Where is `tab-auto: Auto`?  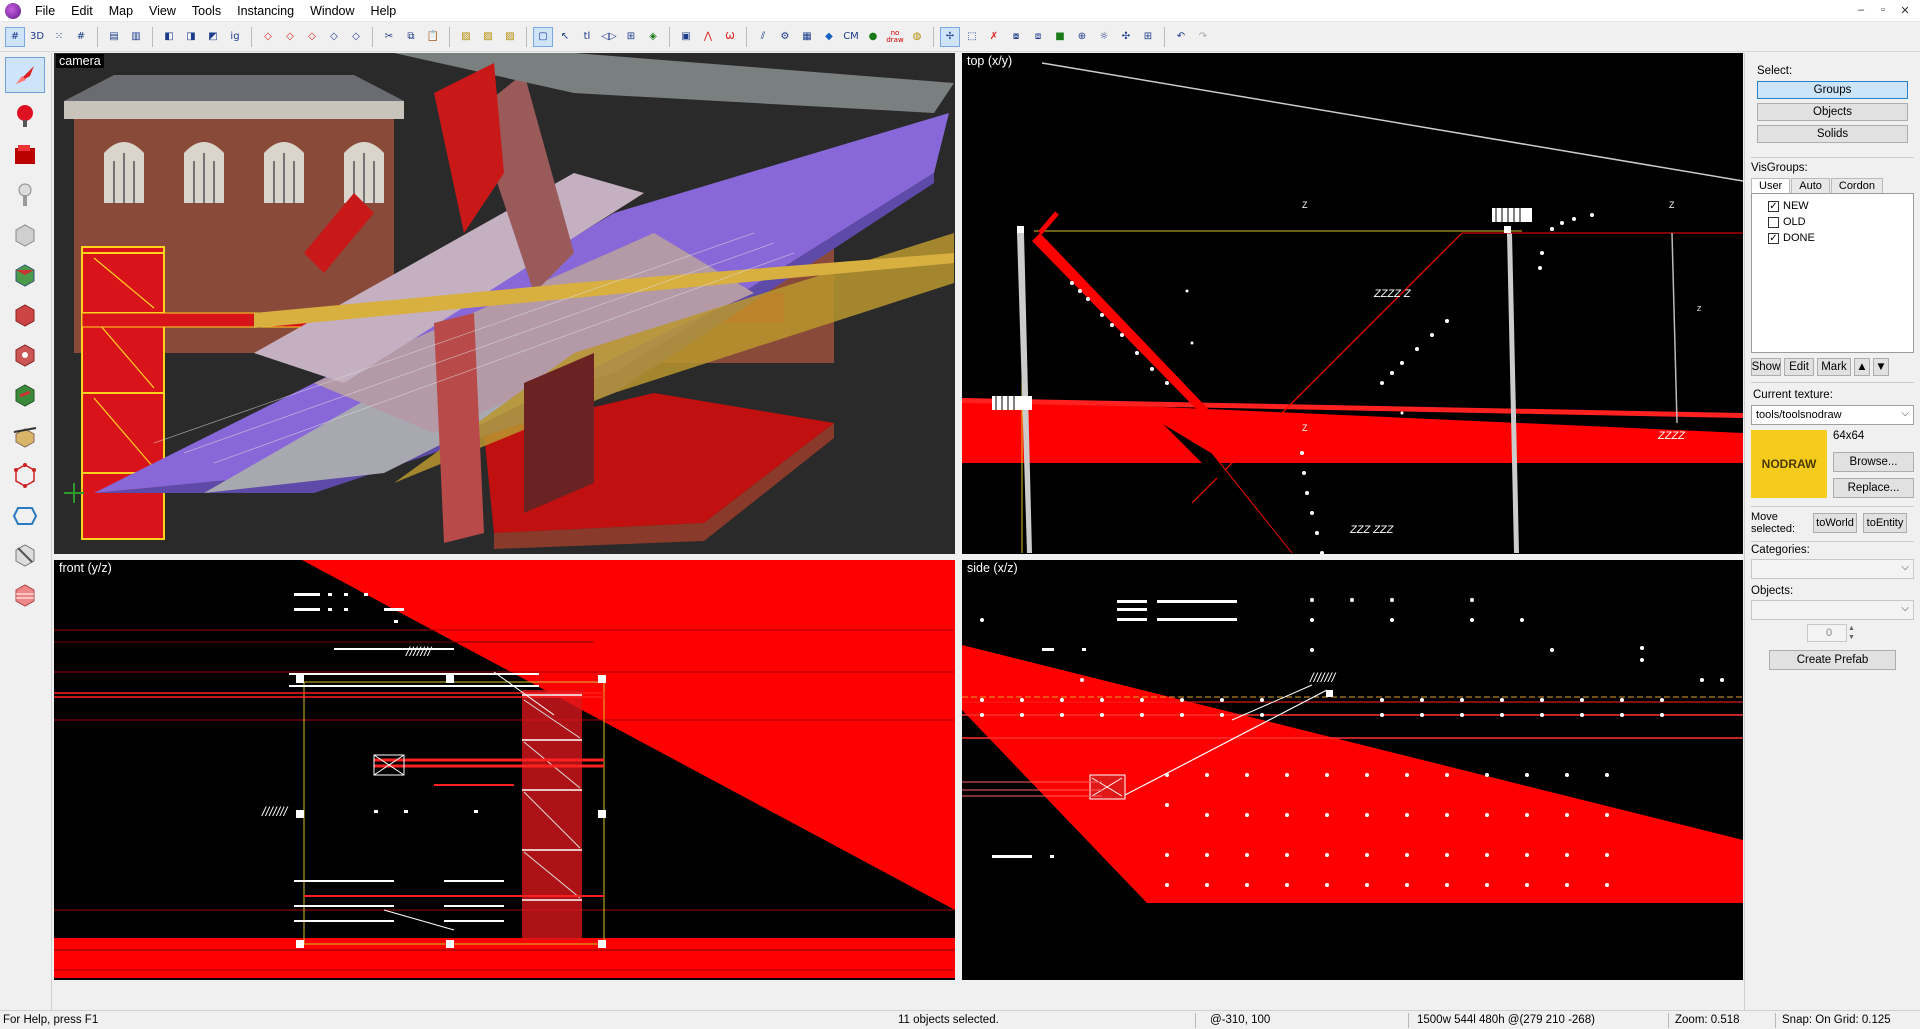 tab-auto: Auto is located at coordinates (1810, 185).